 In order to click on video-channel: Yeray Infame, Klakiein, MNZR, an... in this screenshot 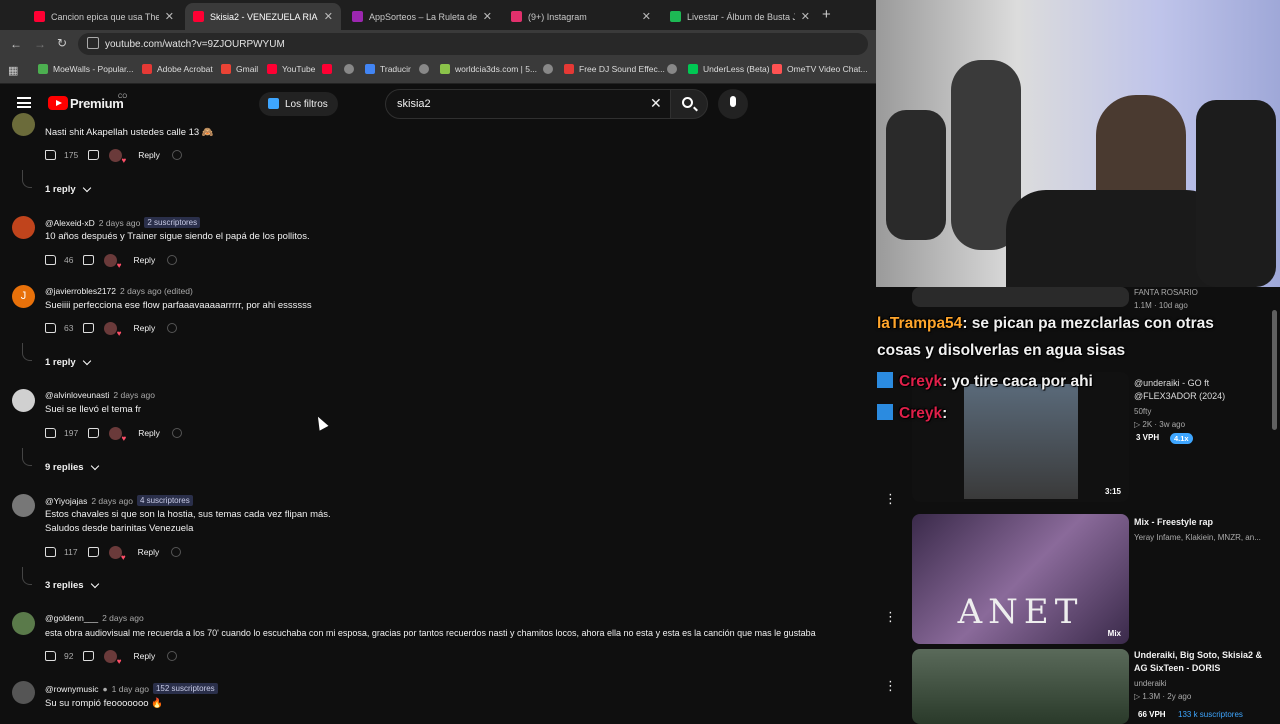, I will do `click(1197, 538)`.